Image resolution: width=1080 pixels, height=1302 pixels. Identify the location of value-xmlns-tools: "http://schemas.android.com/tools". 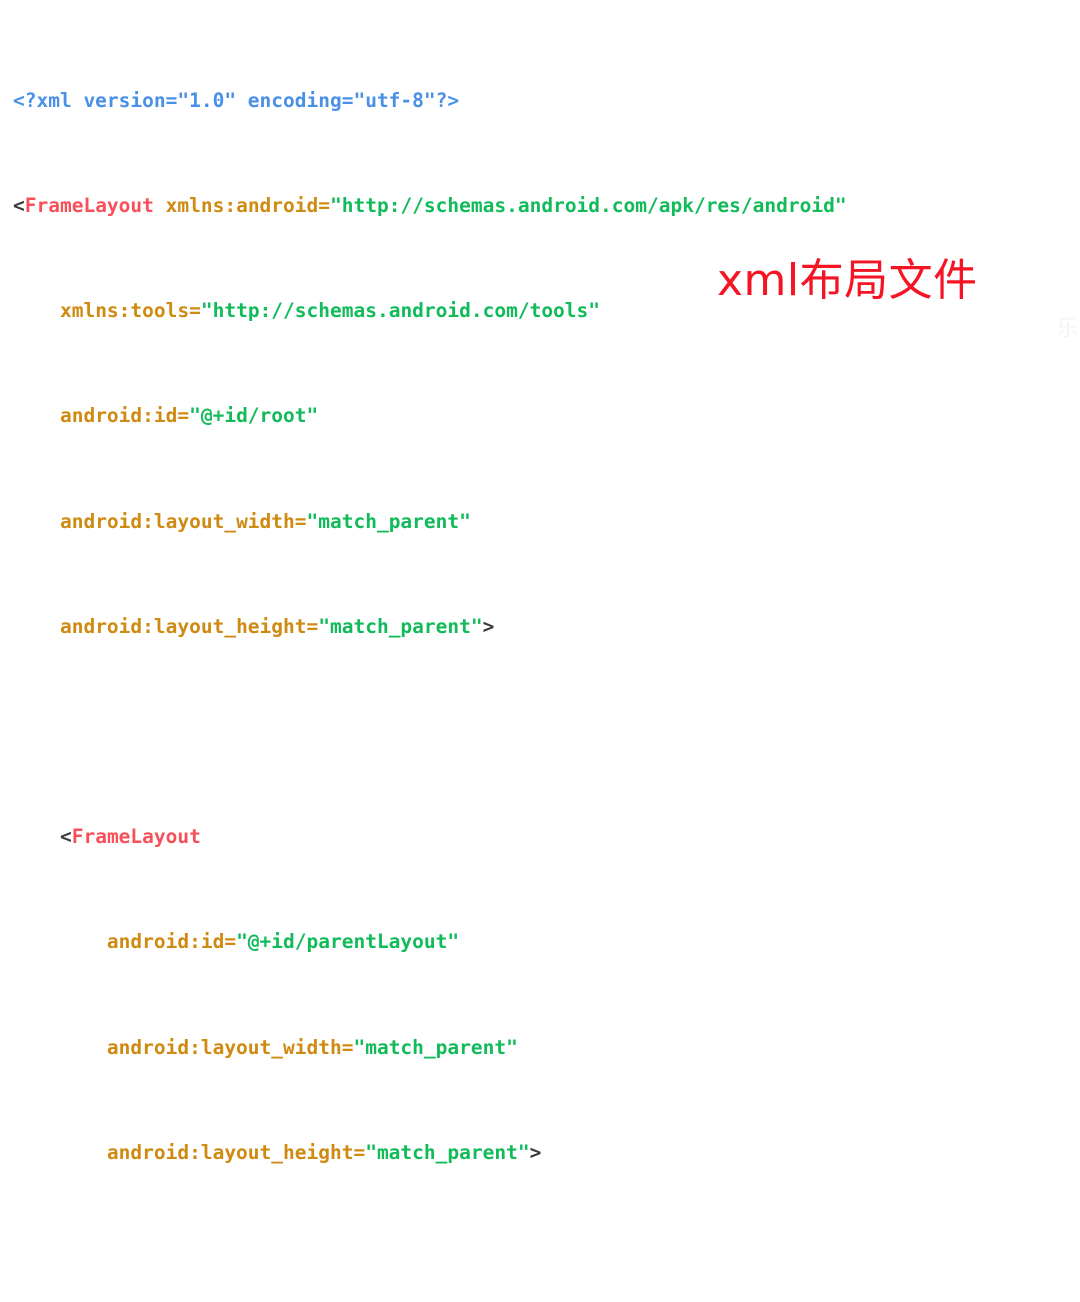
(400, 311).